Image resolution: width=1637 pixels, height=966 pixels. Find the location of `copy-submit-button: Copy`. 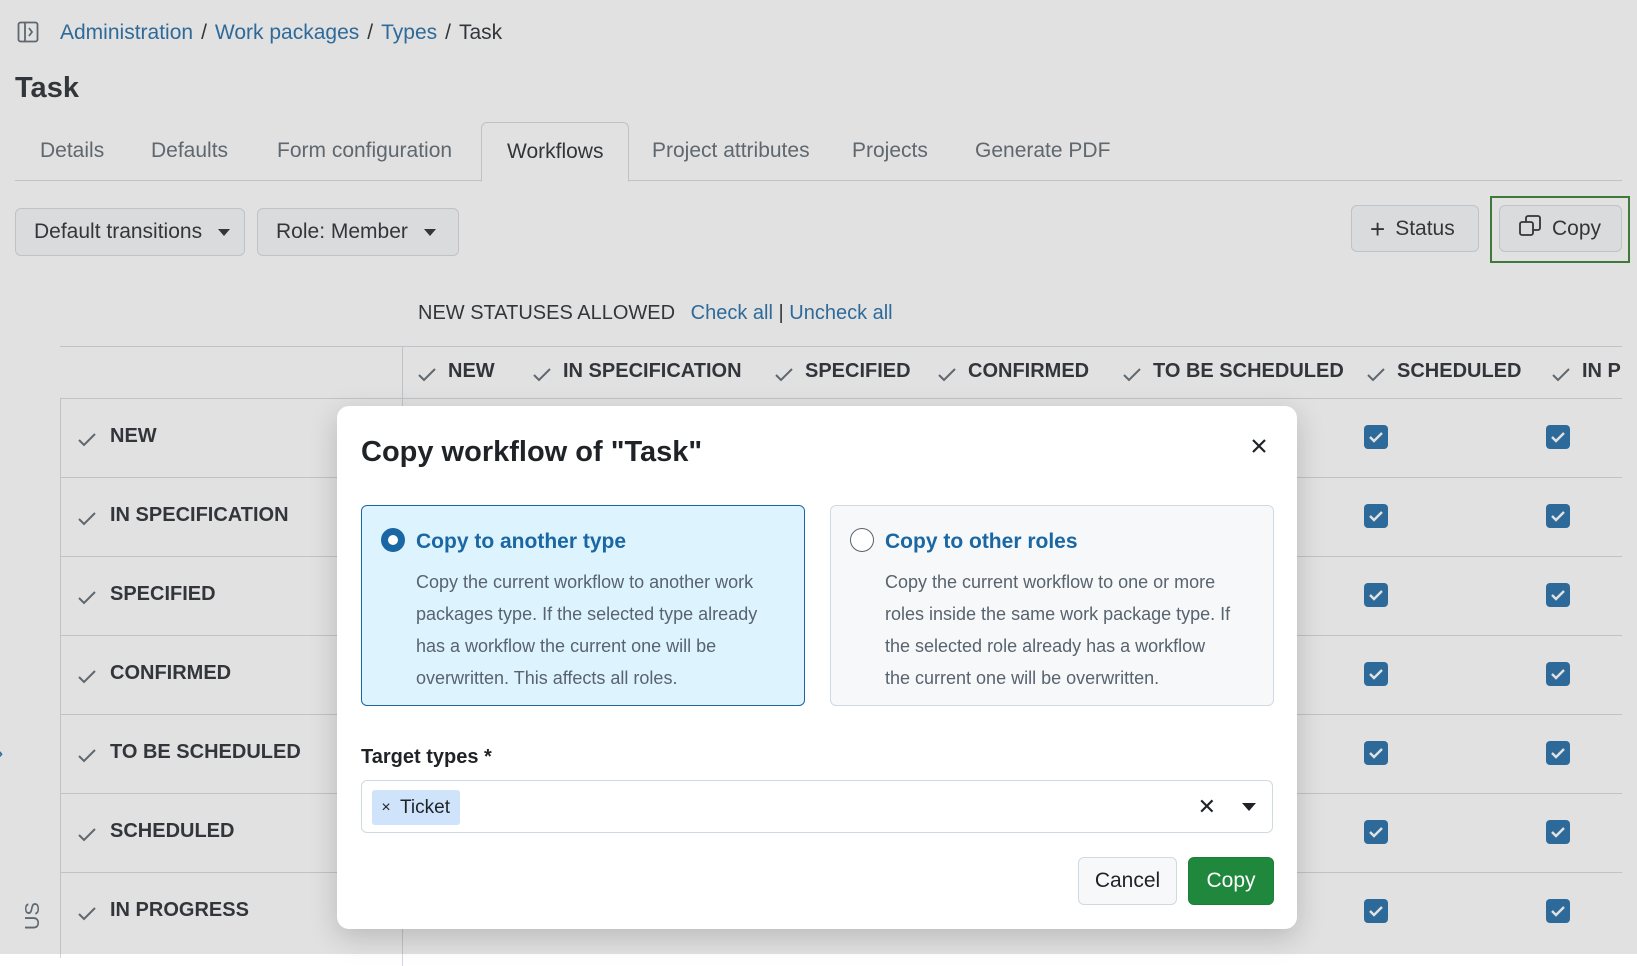

copy-submit-button: Copy is located at coordinates (1231, 881).